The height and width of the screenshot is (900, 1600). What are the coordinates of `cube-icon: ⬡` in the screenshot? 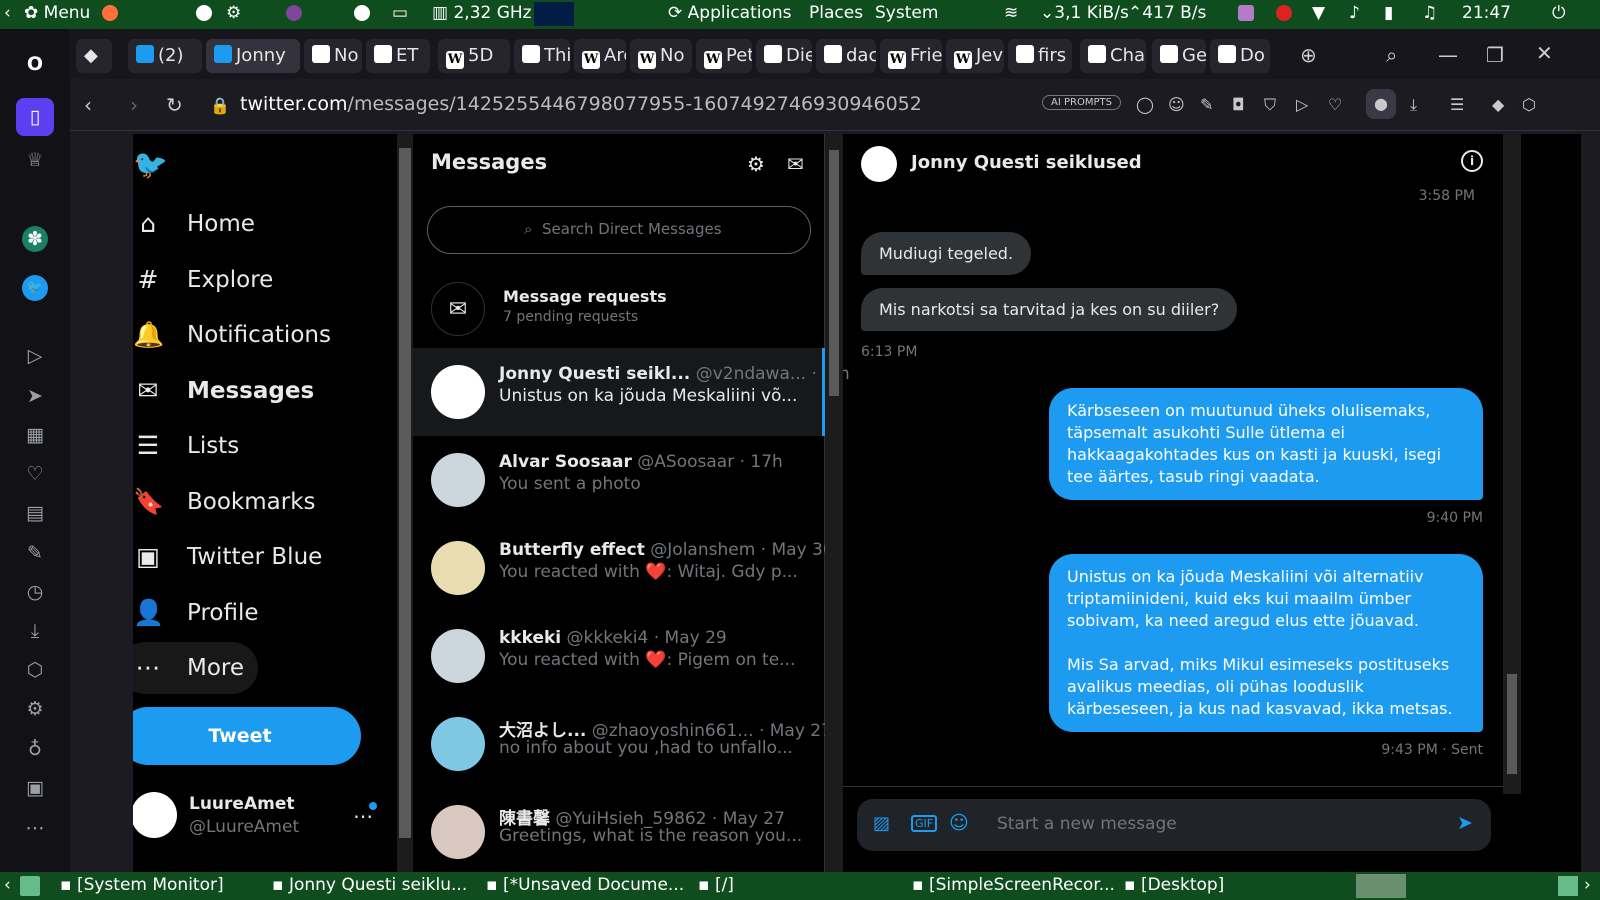 It's located at (35, 670).